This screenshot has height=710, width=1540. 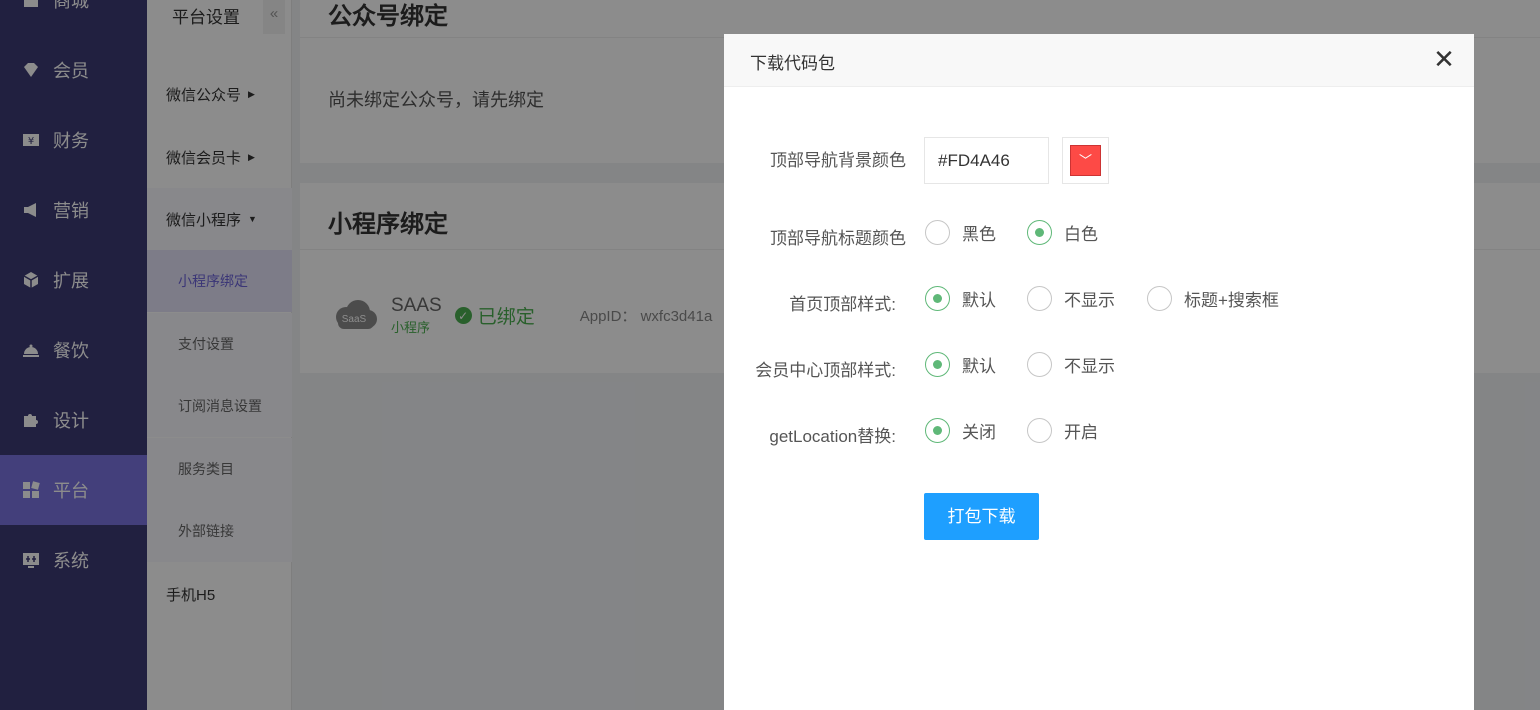 What do you see at coordinates (832, 436) in the screenshot?
I see `get-location-label: getLocation替换:` at bounding box center [832, 436].